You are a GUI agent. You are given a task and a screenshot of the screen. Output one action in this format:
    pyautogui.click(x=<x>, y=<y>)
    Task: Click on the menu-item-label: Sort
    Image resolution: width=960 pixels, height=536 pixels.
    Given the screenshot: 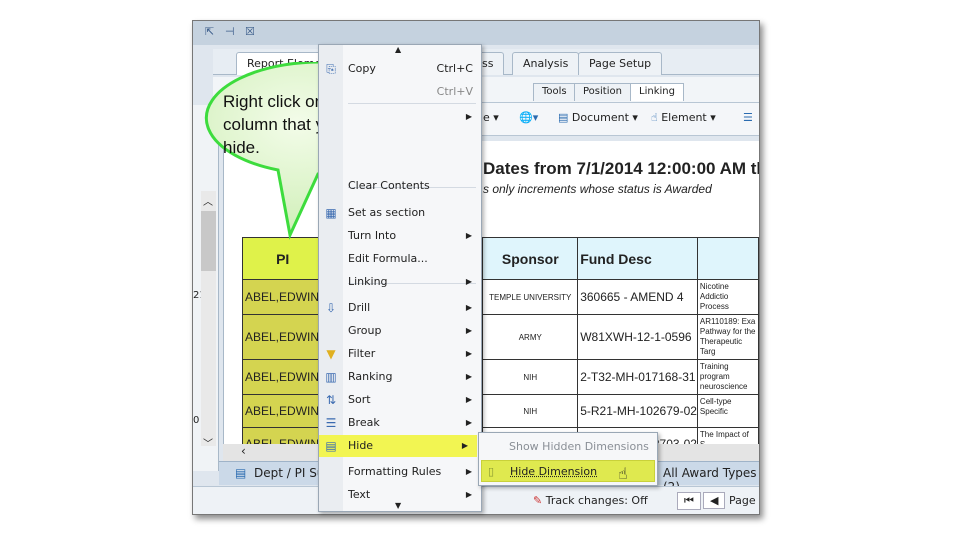 What is the action you would take?
    pyautogui.click(x=359, y=399)
    